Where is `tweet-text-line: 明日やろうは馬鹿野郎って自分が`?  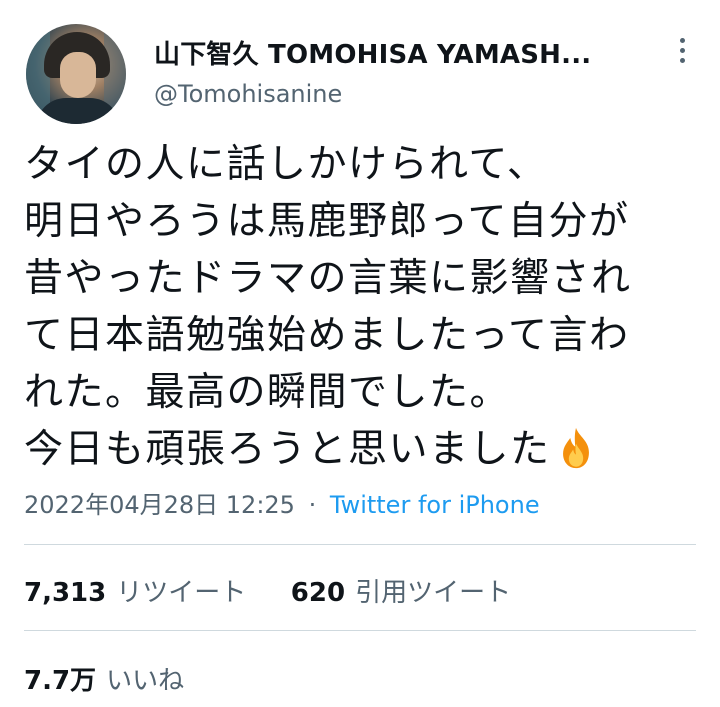
tweet-text-line: 明日やろうは馬鹿野郎って自分が is located at coordinates (327, 221).